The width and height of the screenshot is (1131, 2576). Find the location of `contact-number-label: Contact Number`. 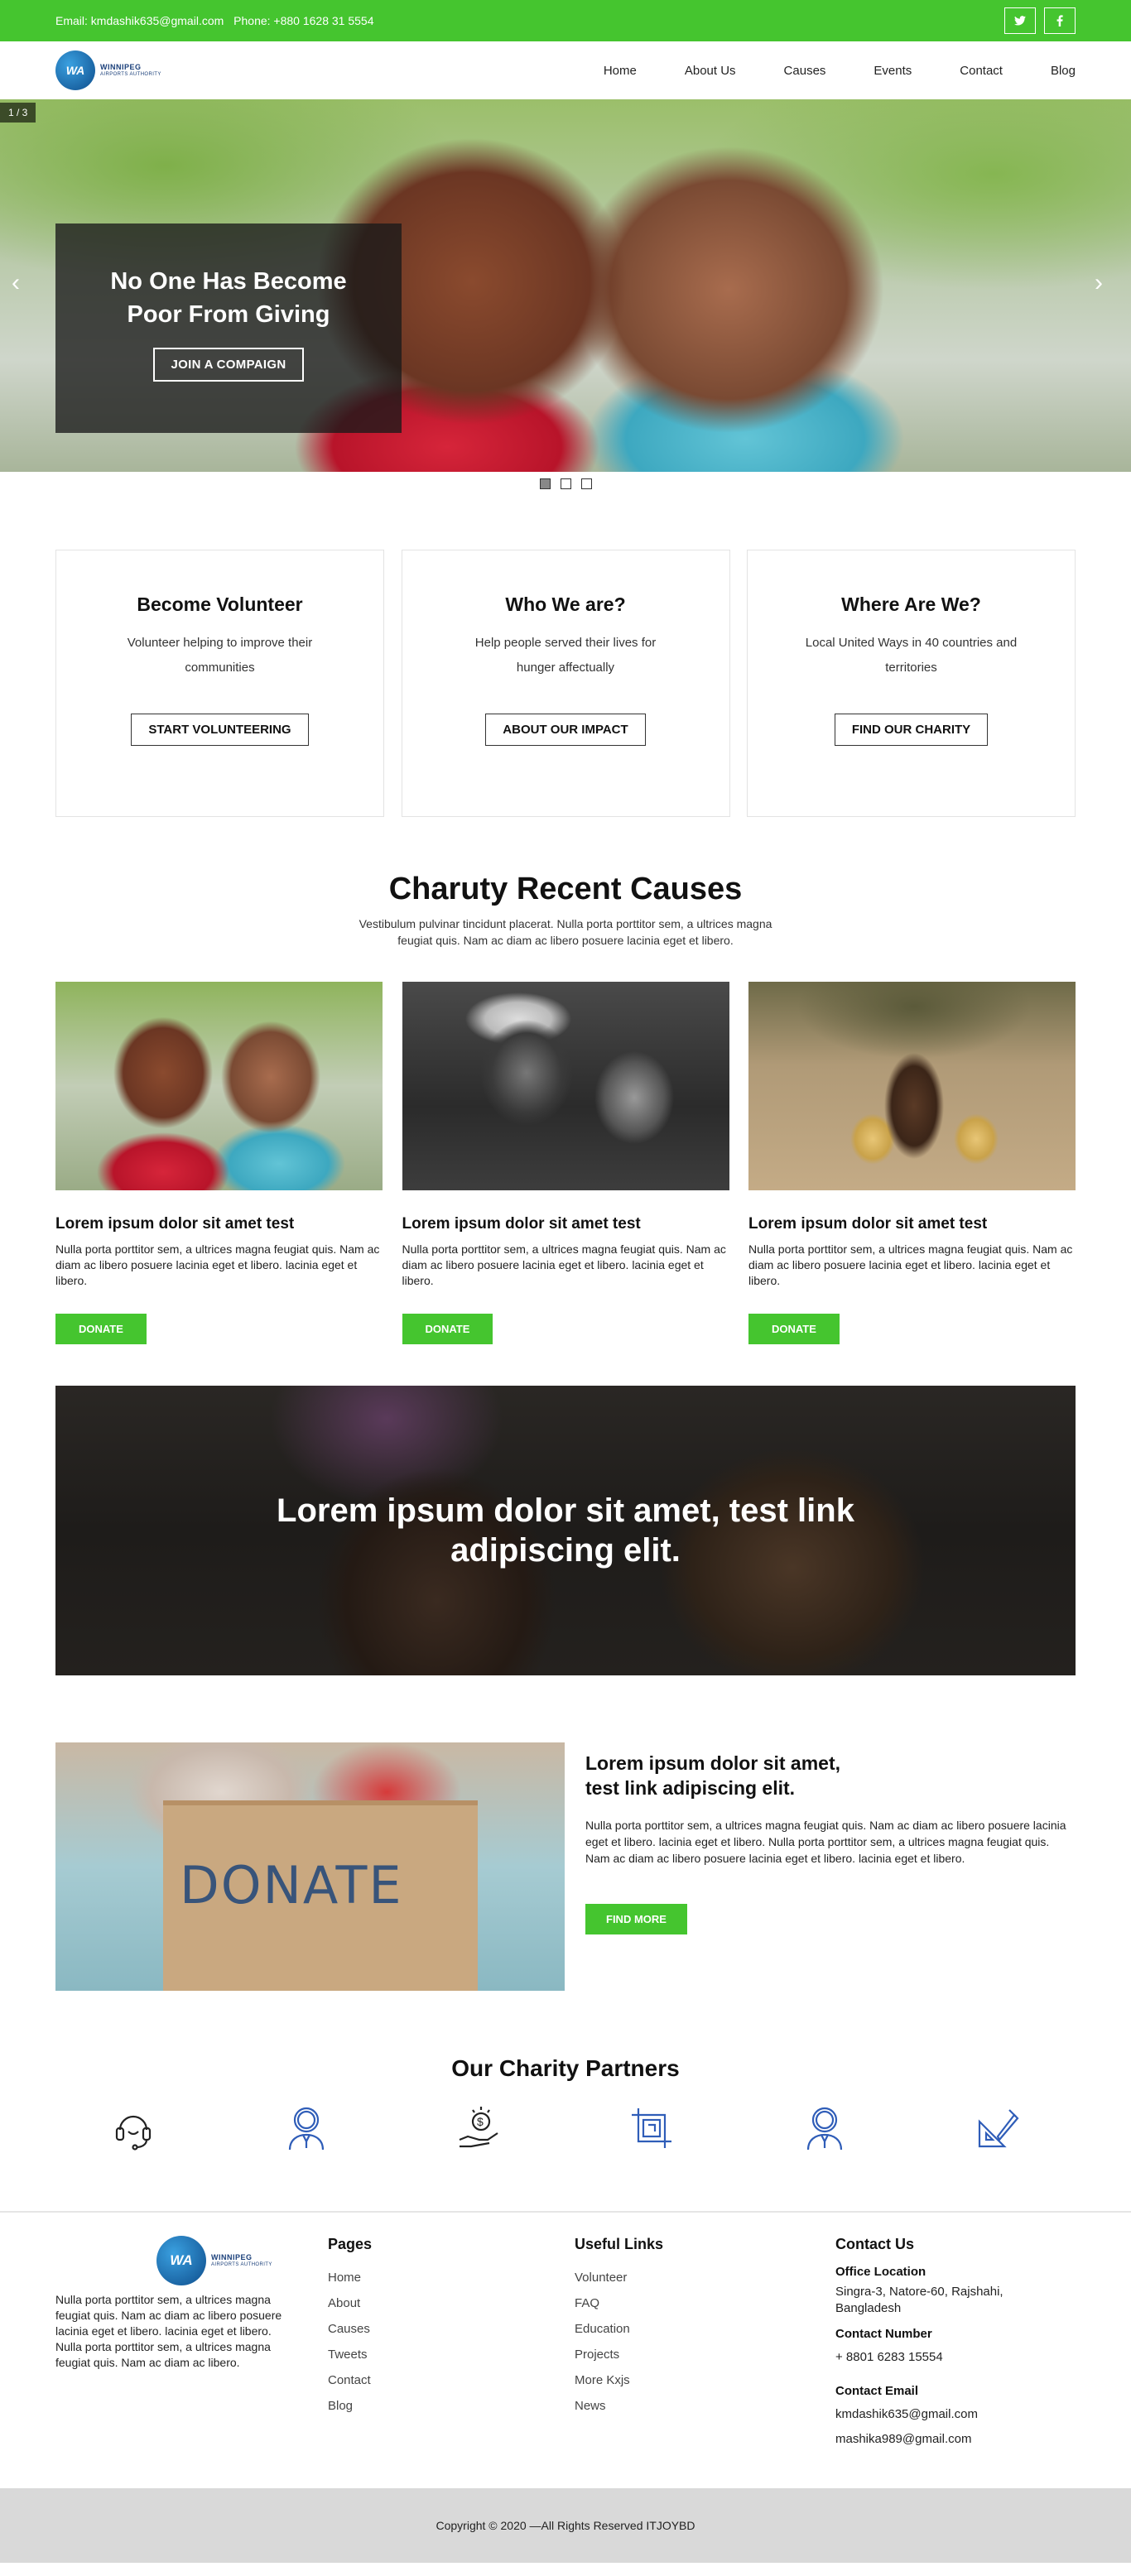

contact-number-label: Contact Number is located at coordinates (883, 2334).